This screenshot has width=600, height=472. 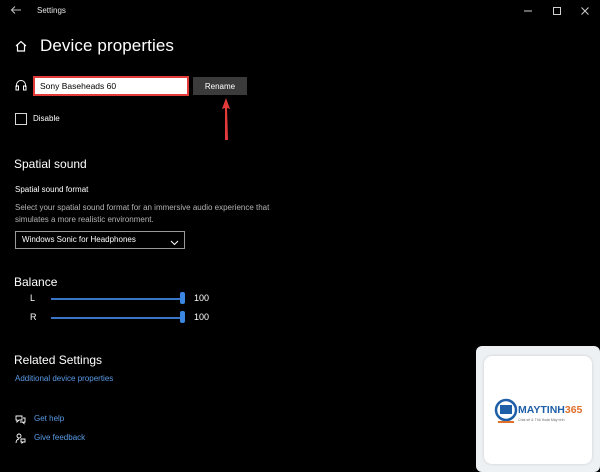 What do you see at coordinates (51, 10) in the screenshot?
I see `window-title: Settings` at bounding box center [51, 10].